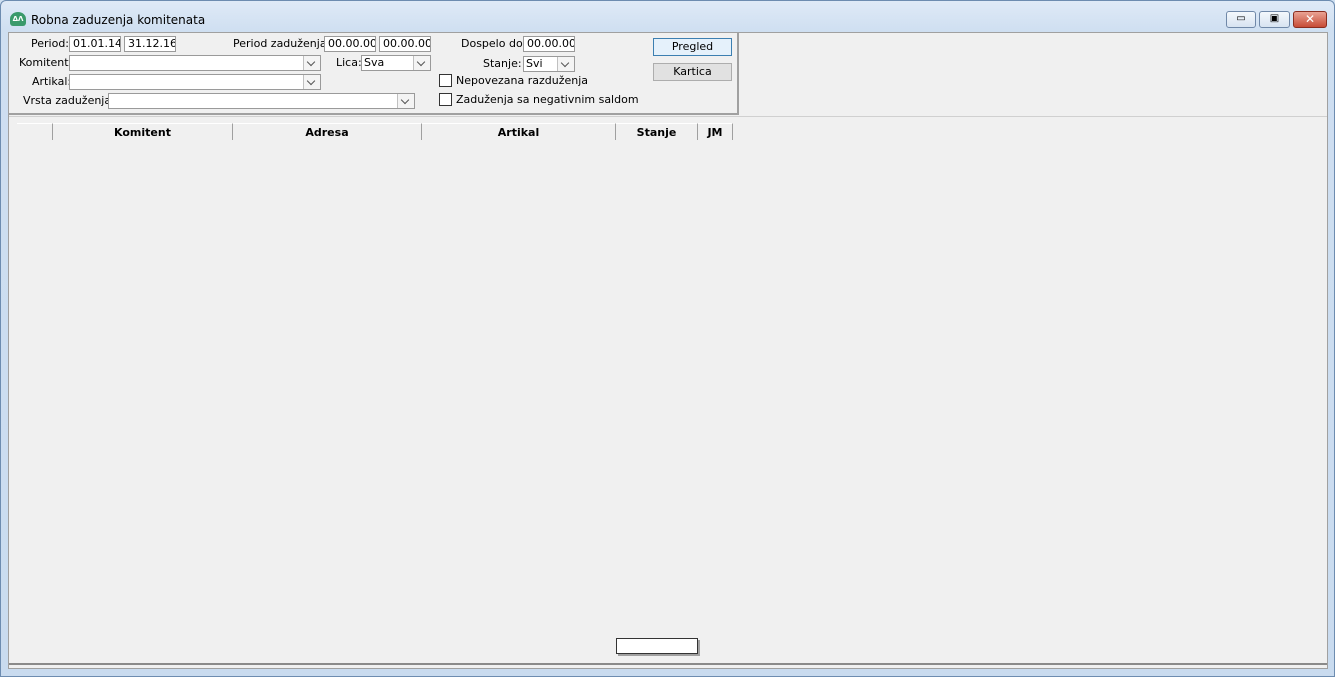  I want to click on period-zaduzenja-from-input: 00.00.00, so click(350, 44).